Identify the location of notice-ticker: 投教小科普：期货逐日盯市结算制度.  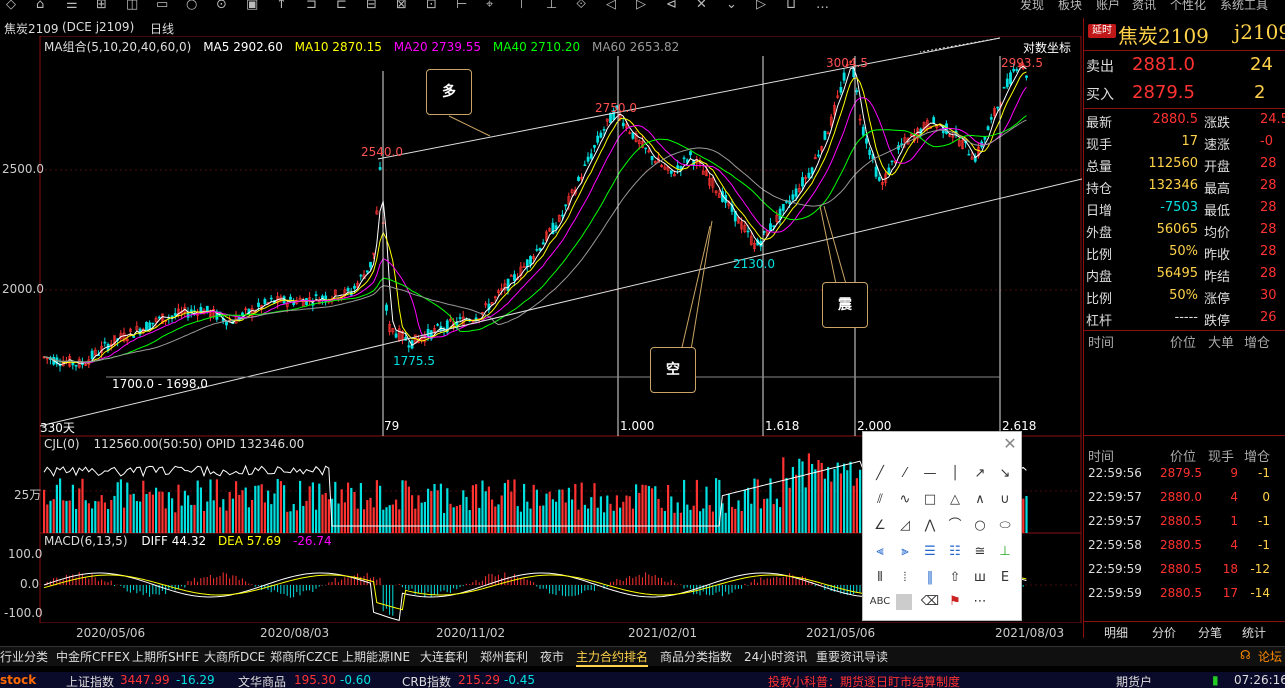
(864, 680).